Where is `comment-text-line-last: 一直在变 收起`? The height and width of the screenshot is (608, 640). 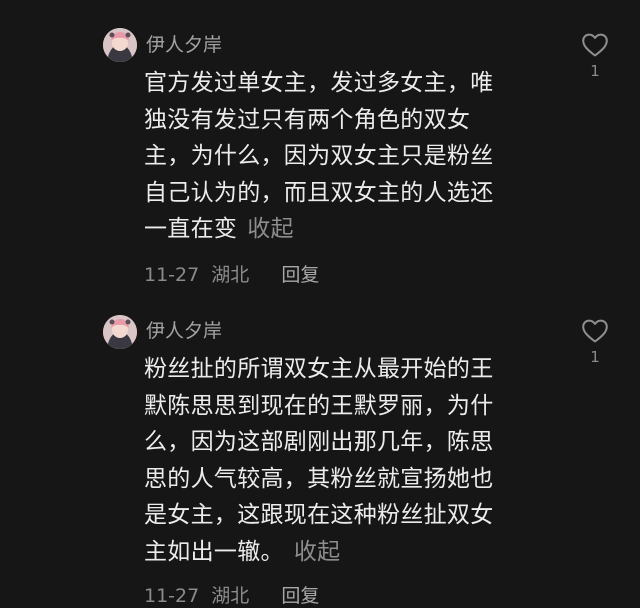
comment-text-line-last: 一直在变 收起 is located at coordinates (344, 229).